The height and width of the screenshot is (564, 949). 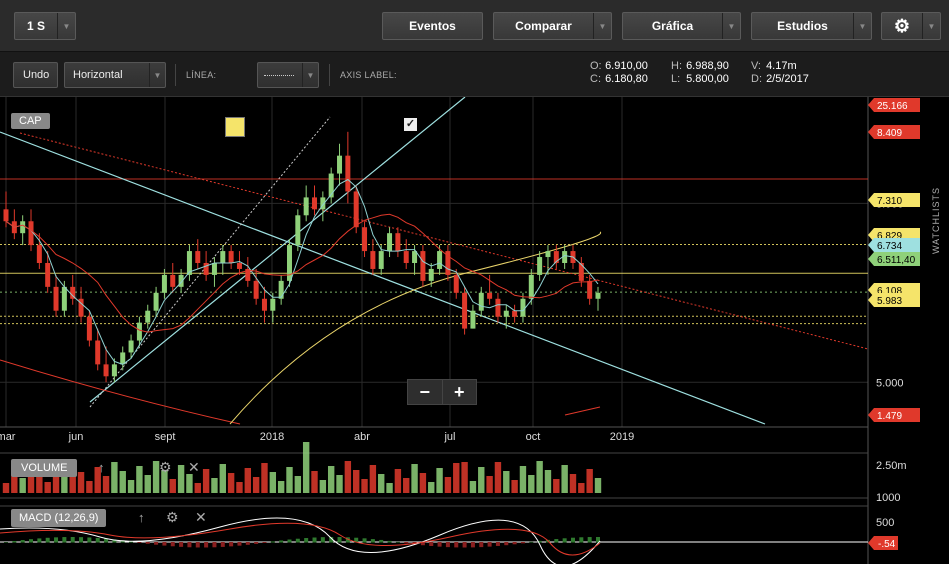 What do you see at coordinates (552, 26) in the screenshot?
I see `compare-select: Comparar ▼` at bounding box center [552, 26].